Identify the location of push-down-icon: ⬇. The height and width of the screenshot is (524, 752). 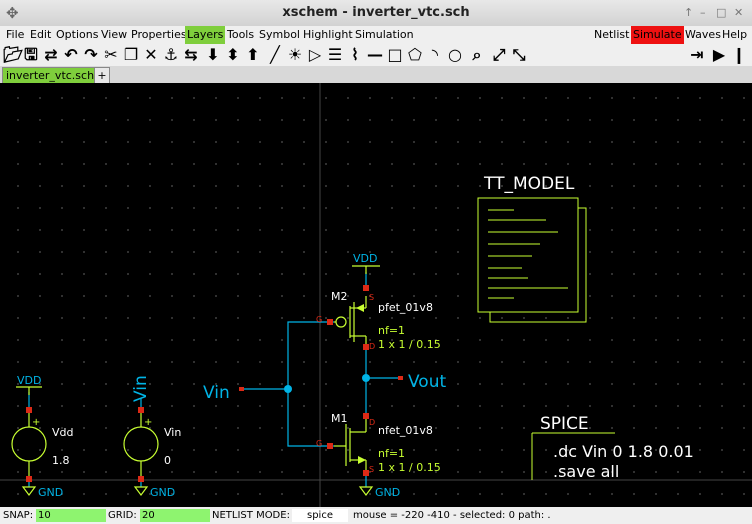
(213, 55).